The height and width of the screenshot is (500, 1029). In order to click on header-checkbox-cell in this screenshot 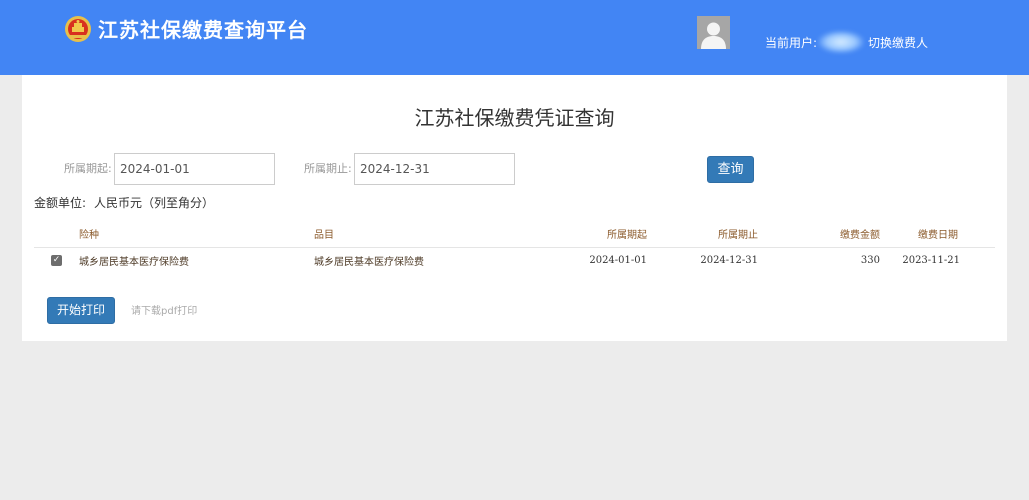, I will do `click(56, 234)`.